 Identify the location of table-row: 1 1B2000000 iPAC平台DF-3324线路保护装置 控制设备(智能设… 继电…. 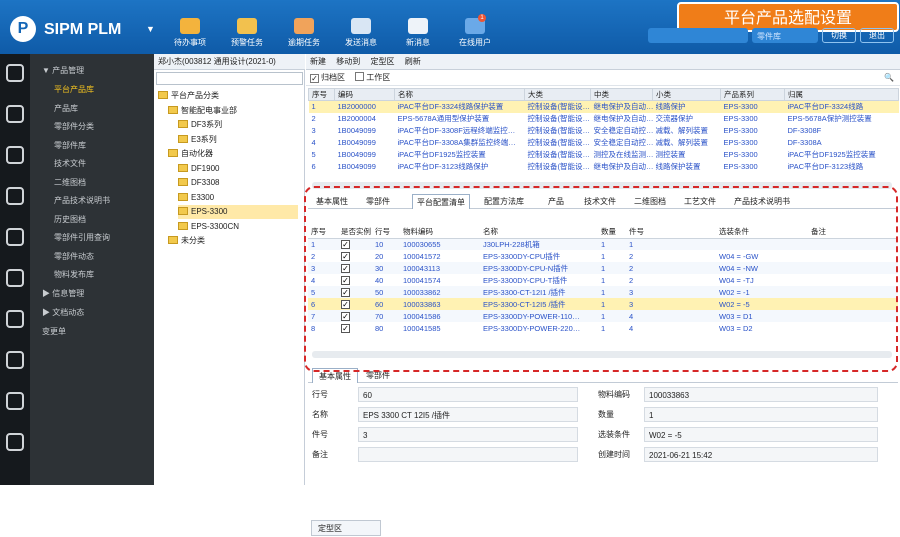
(603, 106).